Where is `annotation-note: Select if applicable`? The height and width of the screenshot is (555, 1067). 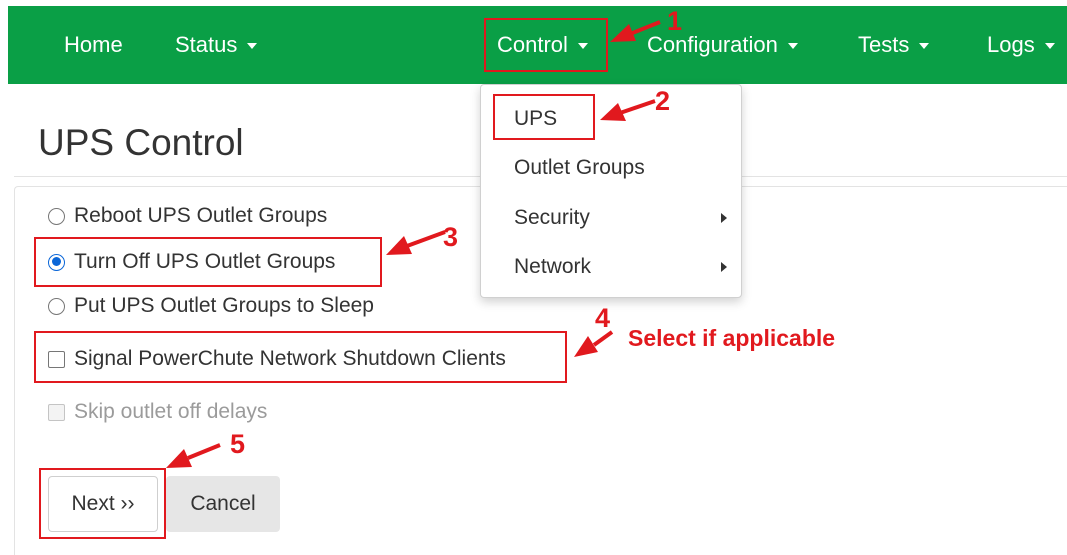
annotation-note: Select if applicable is located at coordinates (732, 338).